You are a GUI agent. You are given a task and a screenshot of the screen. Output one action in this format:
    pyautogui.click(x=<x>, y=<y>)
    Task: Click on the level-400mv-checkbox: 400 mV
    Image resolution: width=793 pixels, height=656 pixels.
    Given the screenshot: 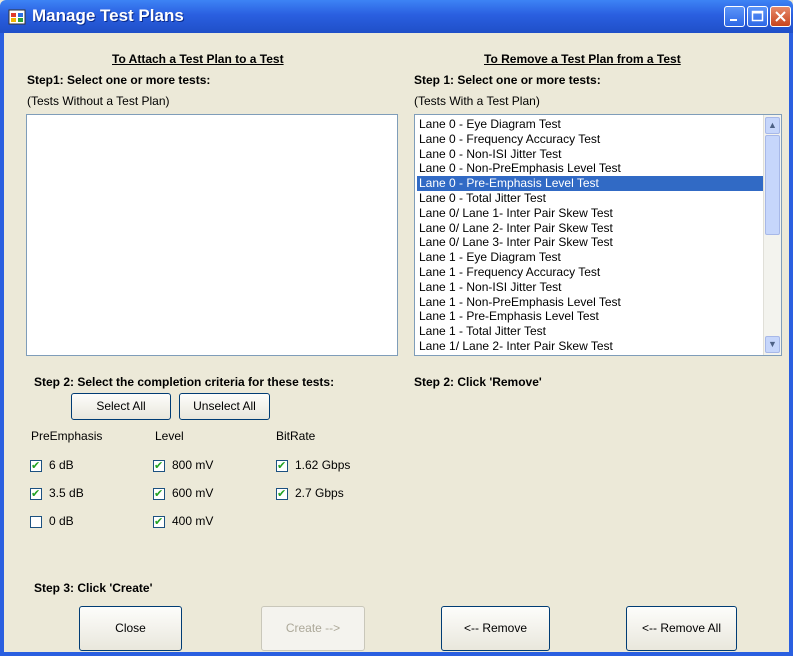 What is the action you would take?
    pyautogui.click(x=183, y=521)
    